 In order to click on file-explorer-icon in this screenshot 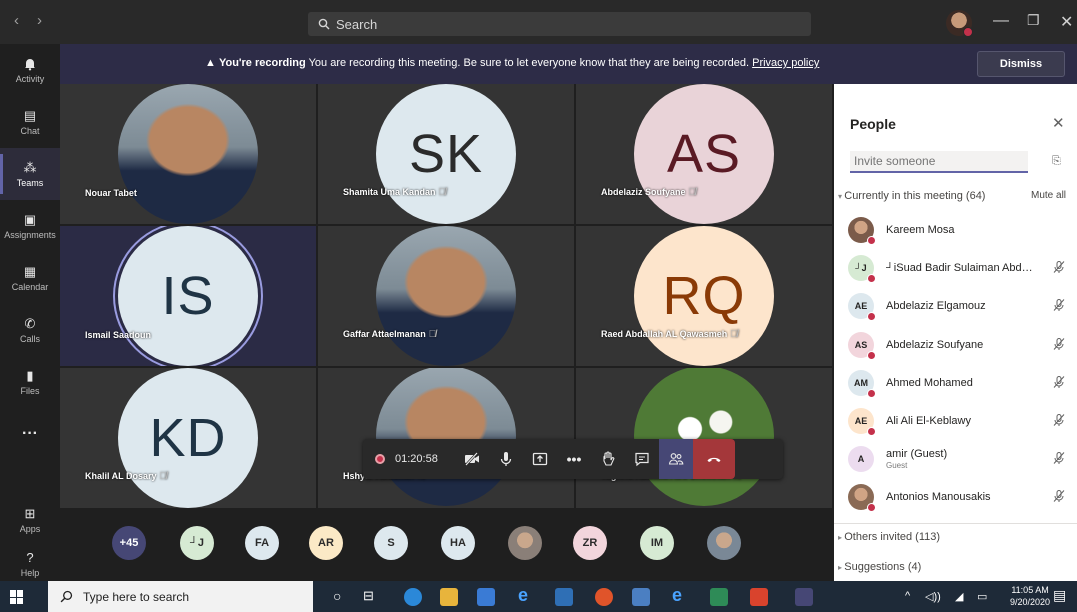, I will do `click(449, 597)`.